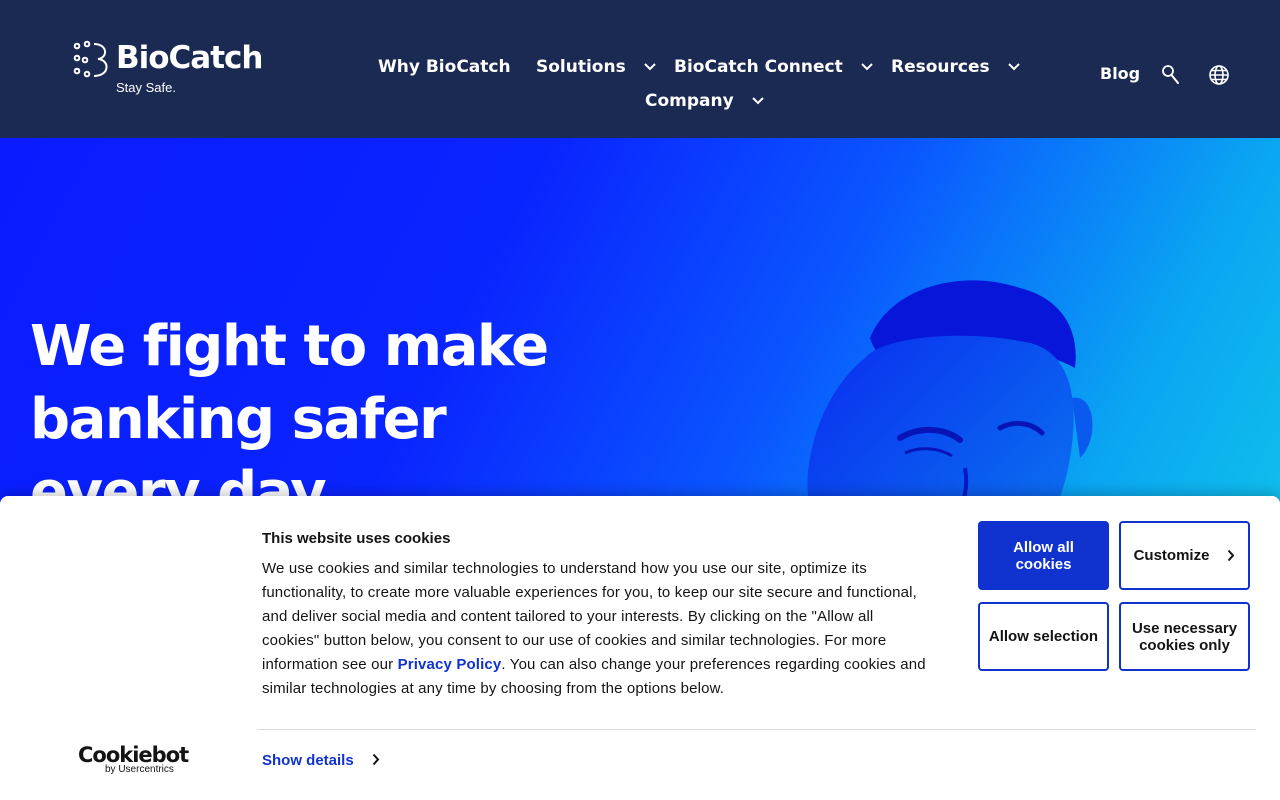 The image size is (1280, 800). I want to click on blog-link: Blog, so click(1120, 73).